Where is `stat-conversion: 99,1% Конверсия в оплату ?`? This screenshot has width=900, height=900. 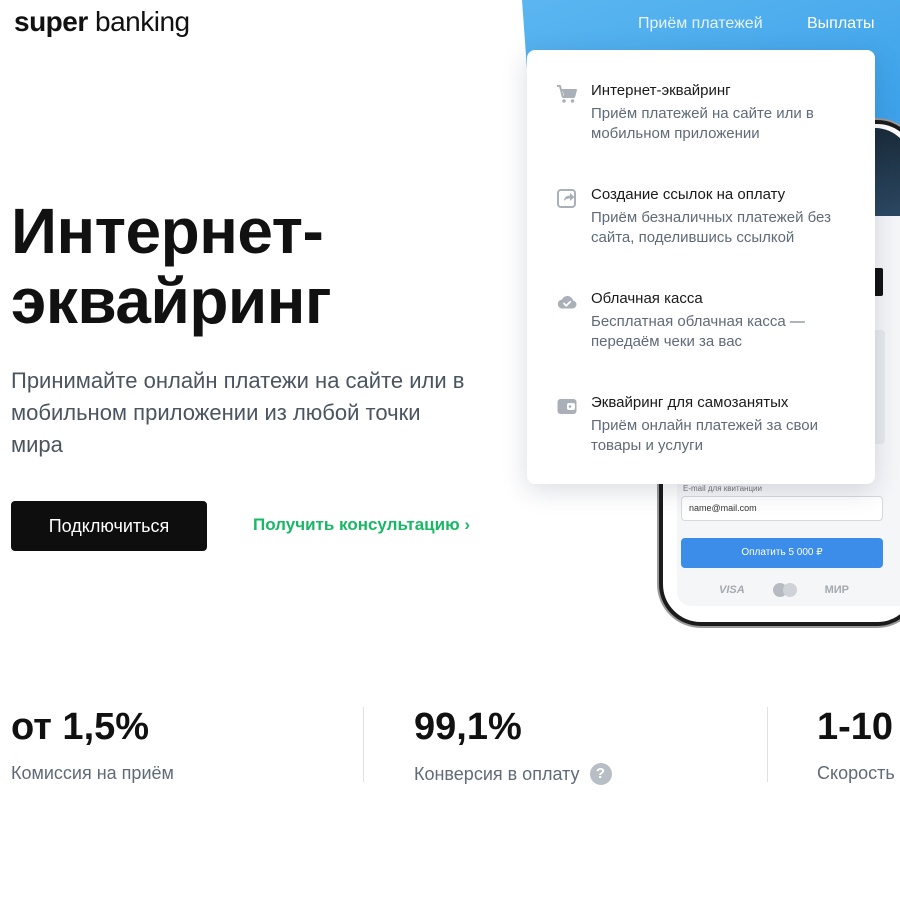
stat-conversion: 99,1% Конверсия в оплату ? is located at coordinates (513, 745).